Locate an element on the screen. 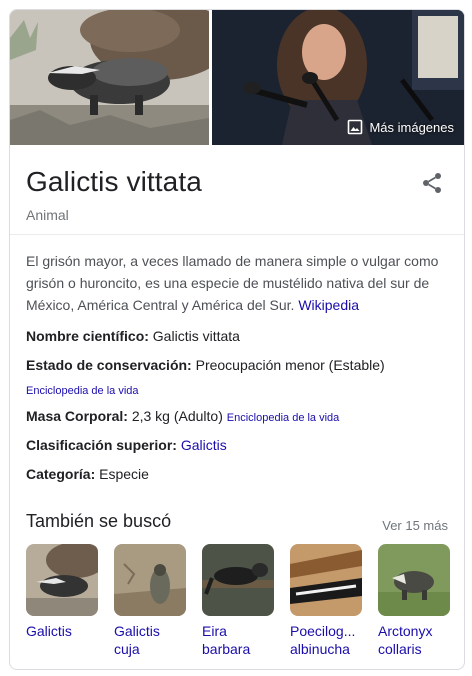 The image size is (472, 676). share-button is located at coordinates (432, 183).